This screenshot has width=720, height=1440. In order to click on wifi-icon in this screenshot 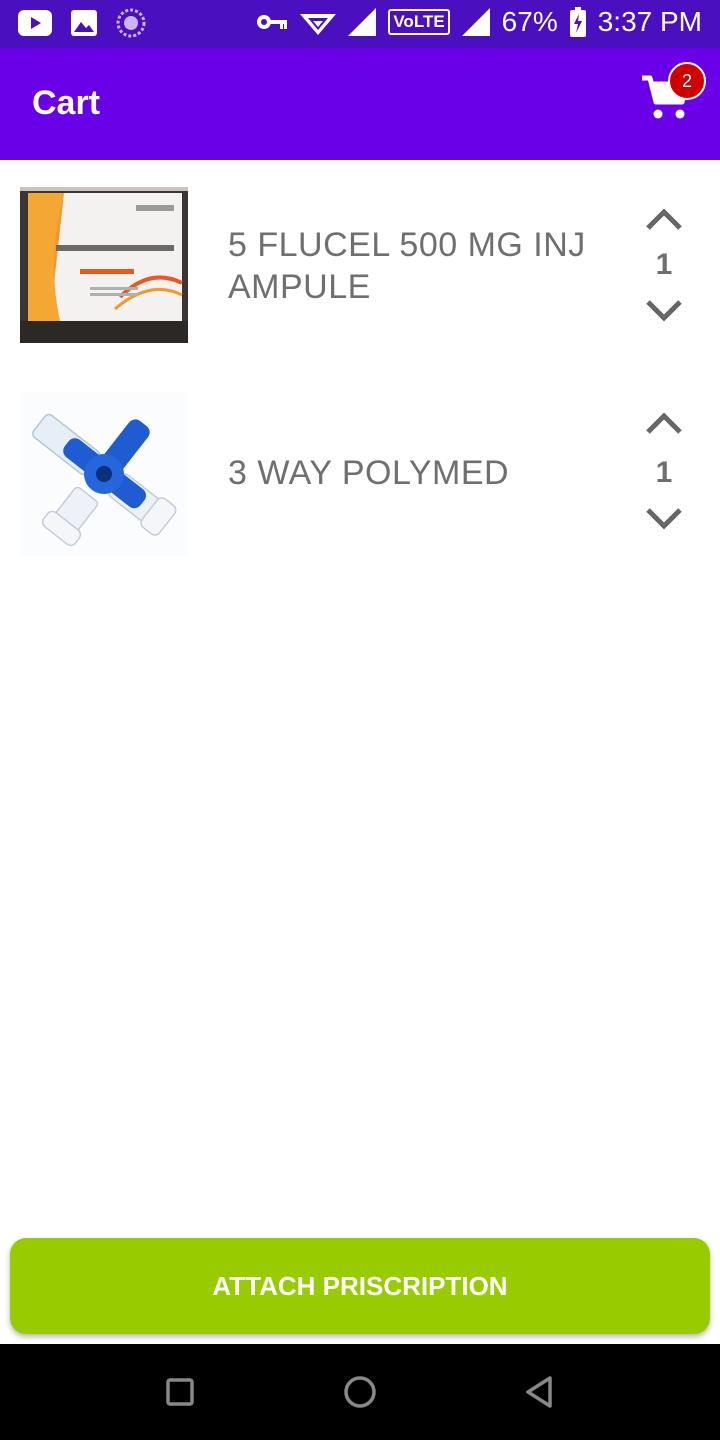, I will do `click(318, 24)`.